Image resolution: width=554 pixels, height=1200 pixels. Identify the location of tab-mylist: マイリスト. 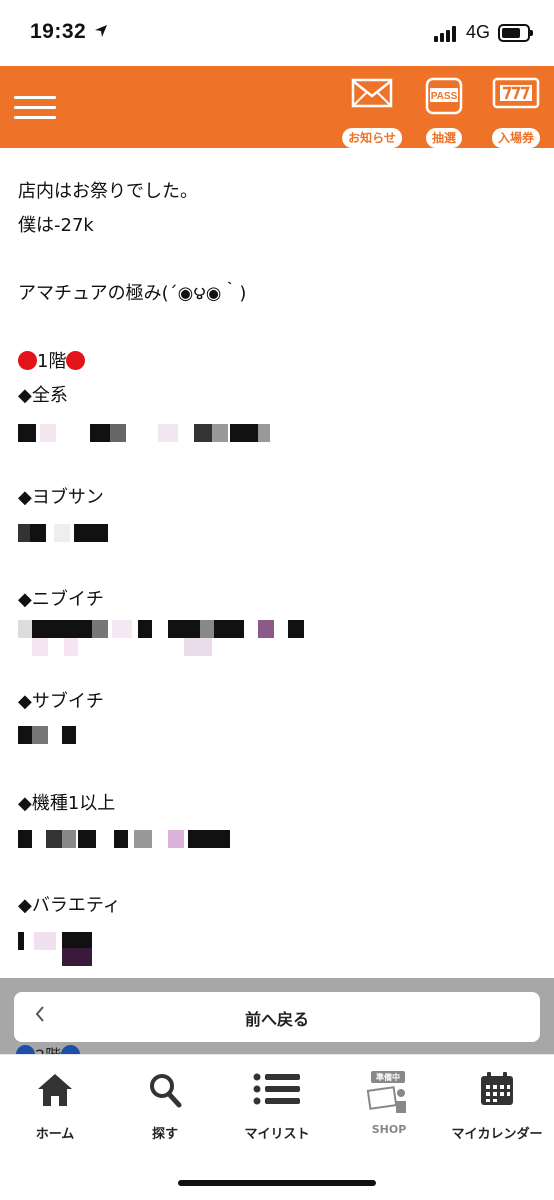
(277, 1106).